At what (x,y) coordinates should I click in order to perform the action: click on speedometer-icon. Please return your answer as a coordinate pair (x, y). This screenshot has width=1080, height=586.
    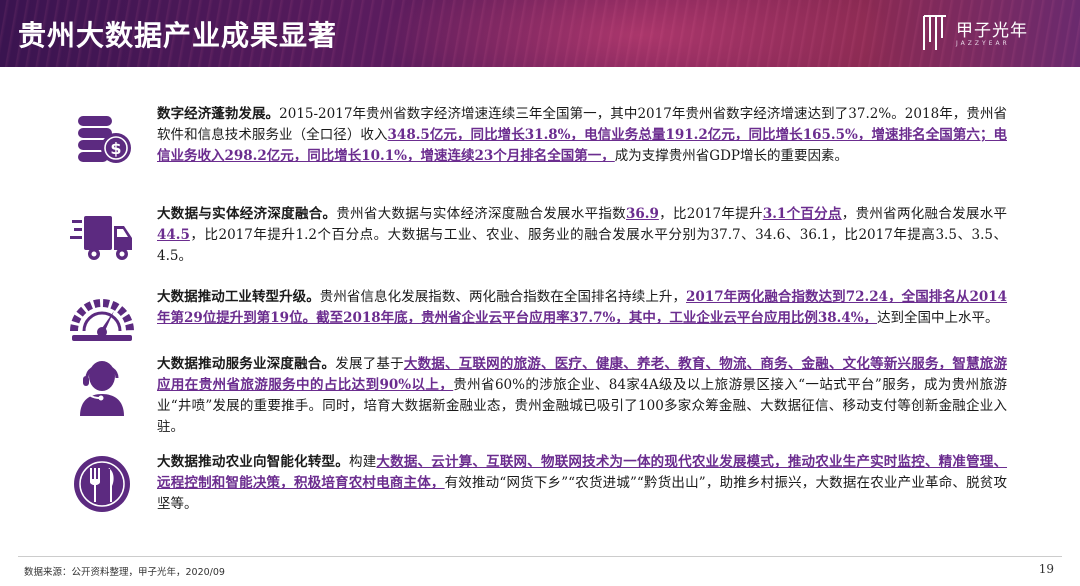
    Looking at the image, I should click on (102, 320).